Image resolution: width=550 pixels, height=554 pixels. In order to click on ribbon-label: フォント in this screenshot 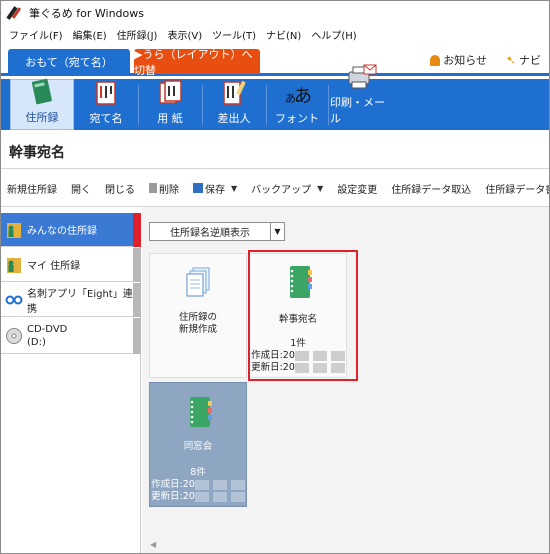, I will do `click(297, 118)`.